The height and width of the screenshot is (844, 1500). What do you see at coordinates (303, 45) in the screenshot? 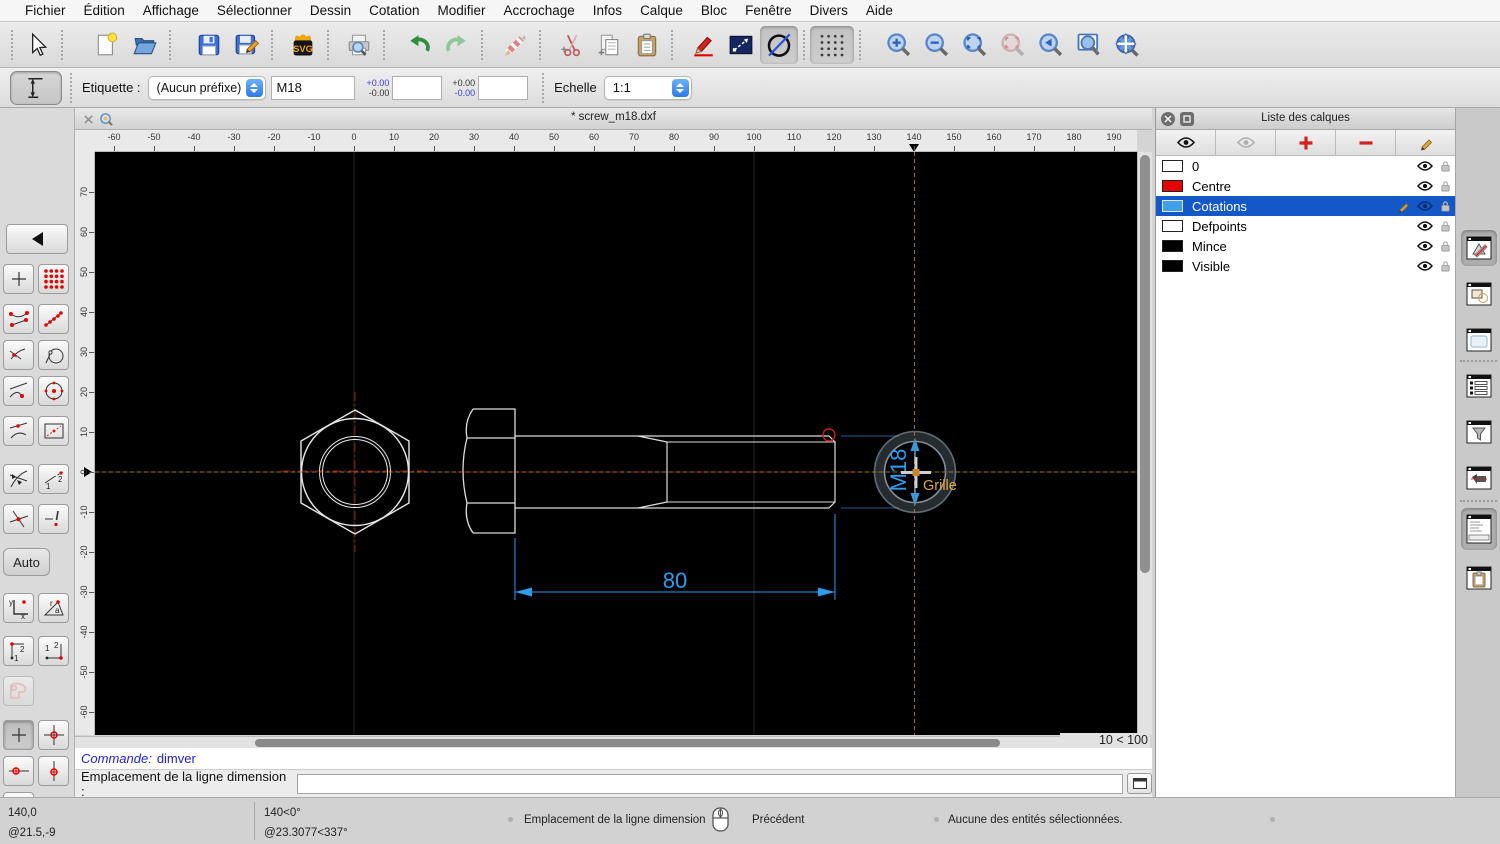
I see `svg-export-button: SVG` at bounding box center [303, 45].